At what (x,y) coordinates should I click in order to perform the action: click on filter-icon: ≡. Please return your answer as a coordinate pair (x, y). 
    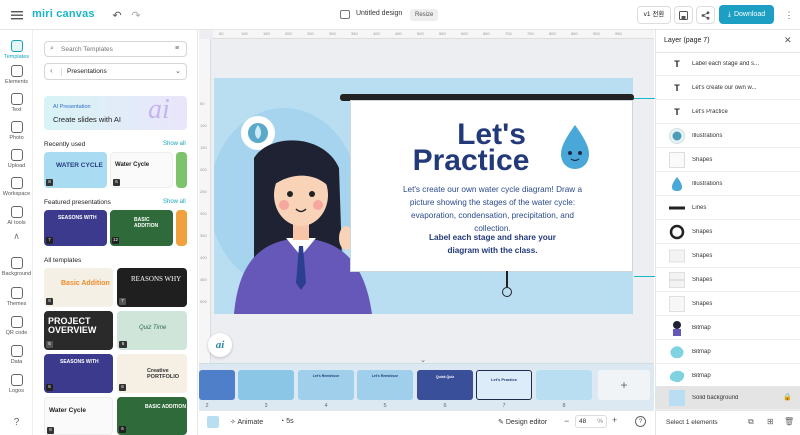
    Looking at the image, I should click on (177, 48).